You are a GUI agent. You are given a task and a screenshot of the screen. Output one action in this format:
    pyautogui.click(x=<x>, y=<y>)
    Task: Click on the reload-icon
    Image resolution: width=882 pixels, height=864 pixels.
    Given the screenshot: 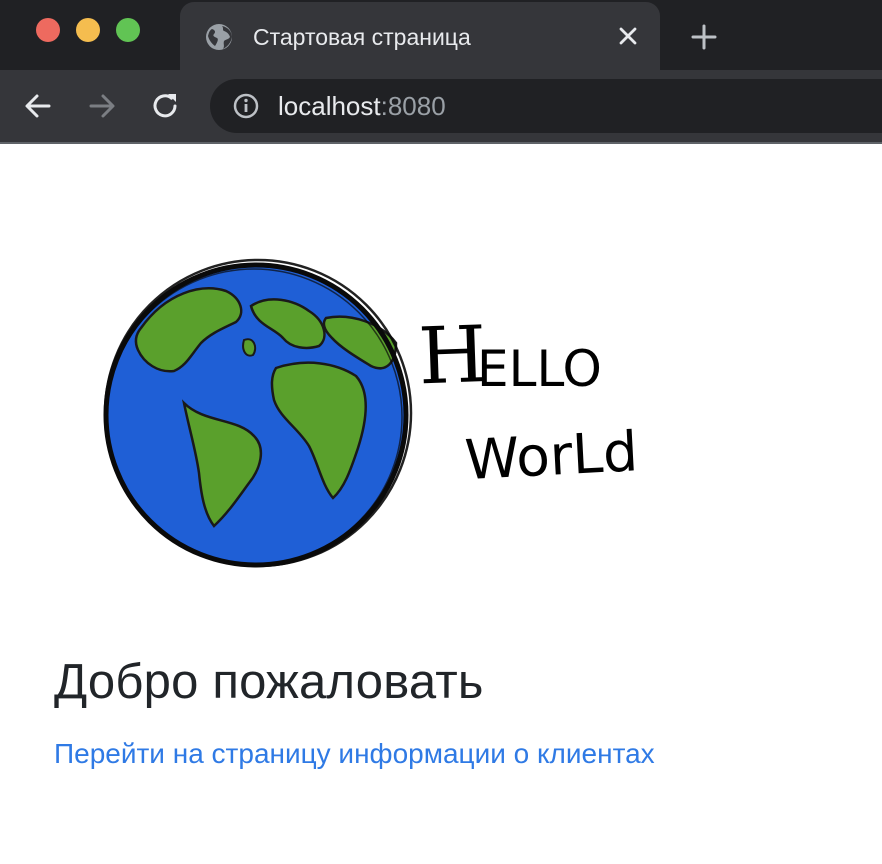 What is the action you would take?
    pyautogui.click(x=166, y=106)
    